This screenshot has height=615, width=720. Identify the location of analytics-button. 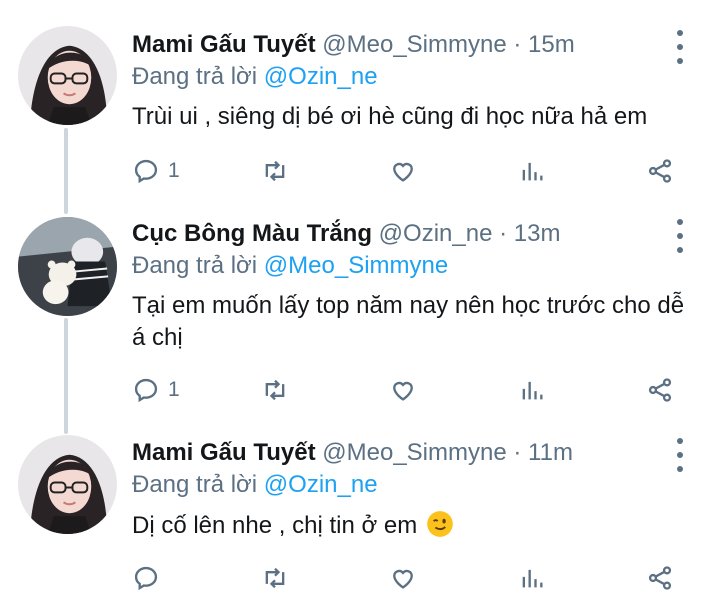
(532, 578).